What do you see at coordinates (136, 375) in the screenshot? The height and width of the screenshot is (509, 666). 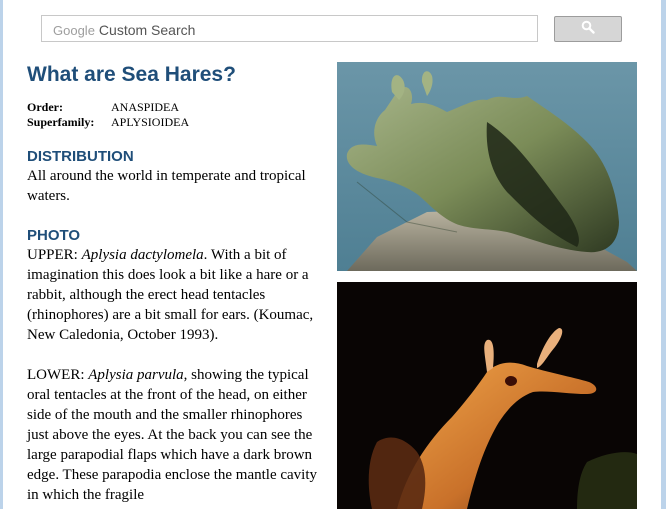 I see `species-name: Aplysia parvula` at bounding box center [136, 375].